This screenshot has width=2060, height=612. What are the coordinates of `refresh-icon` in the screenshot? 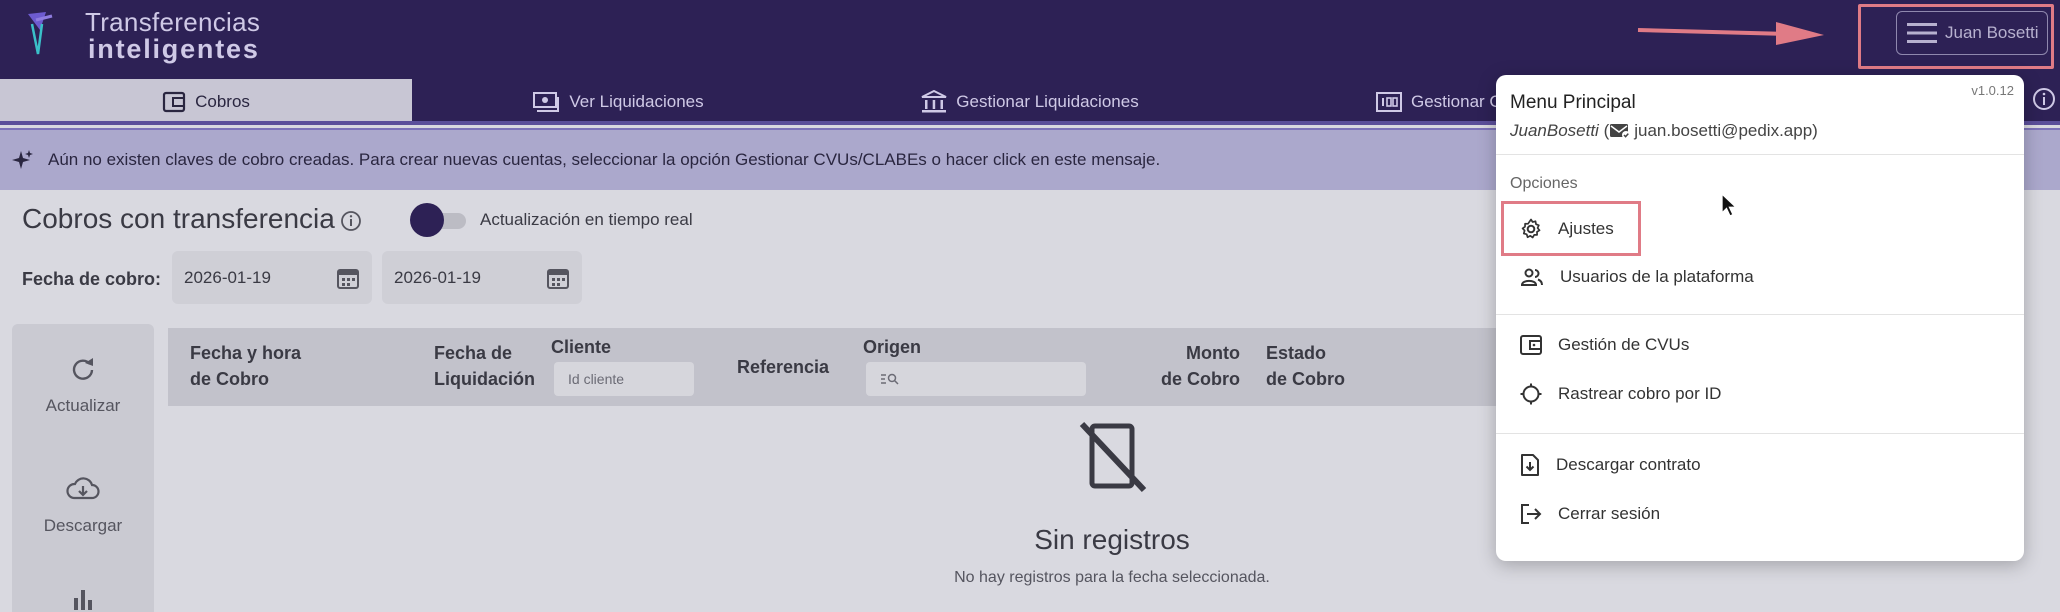 It's located at (83, 369).